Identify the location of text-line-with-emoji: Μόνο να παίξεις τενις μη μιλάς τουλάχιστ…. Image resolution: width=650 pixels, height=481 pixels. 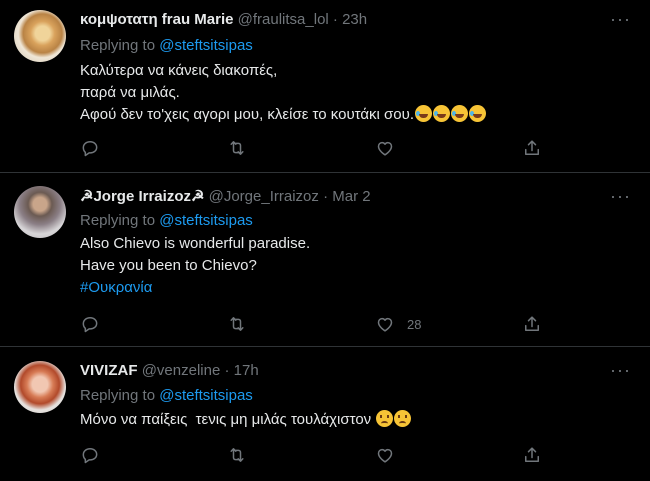
(246, 420).